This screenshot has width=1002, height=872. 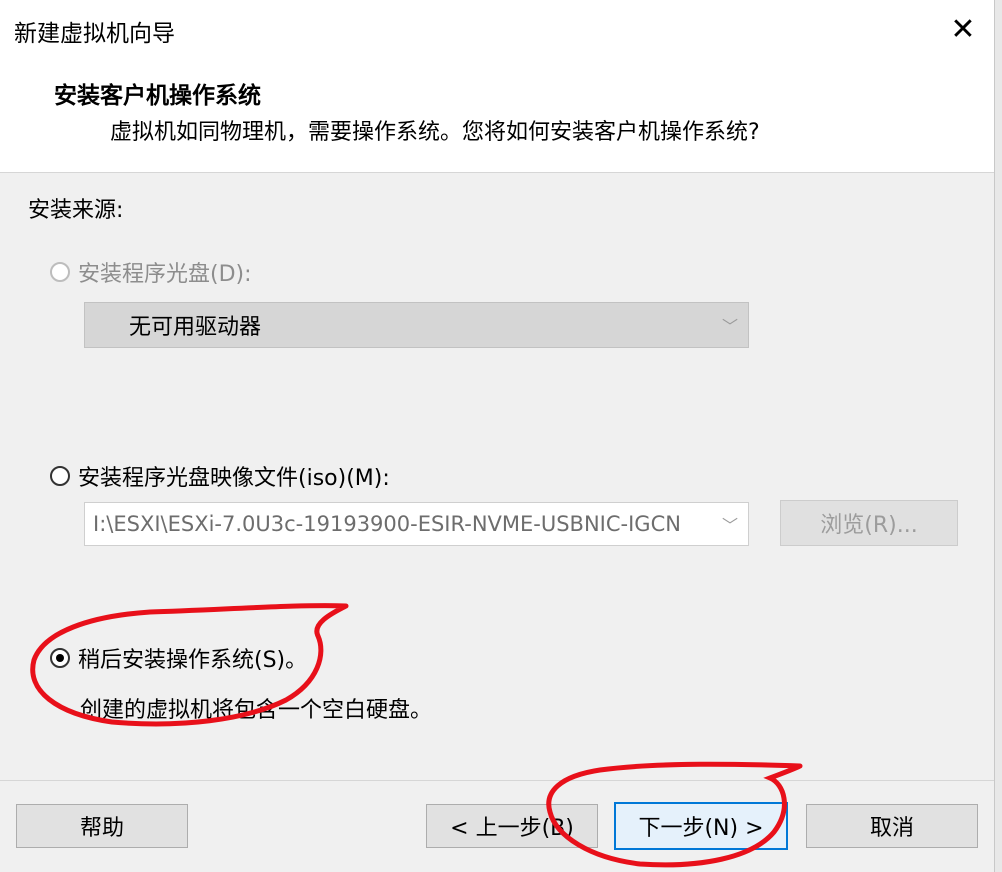 I want to click on help-button: 帮助, so click(x=102, y=826).